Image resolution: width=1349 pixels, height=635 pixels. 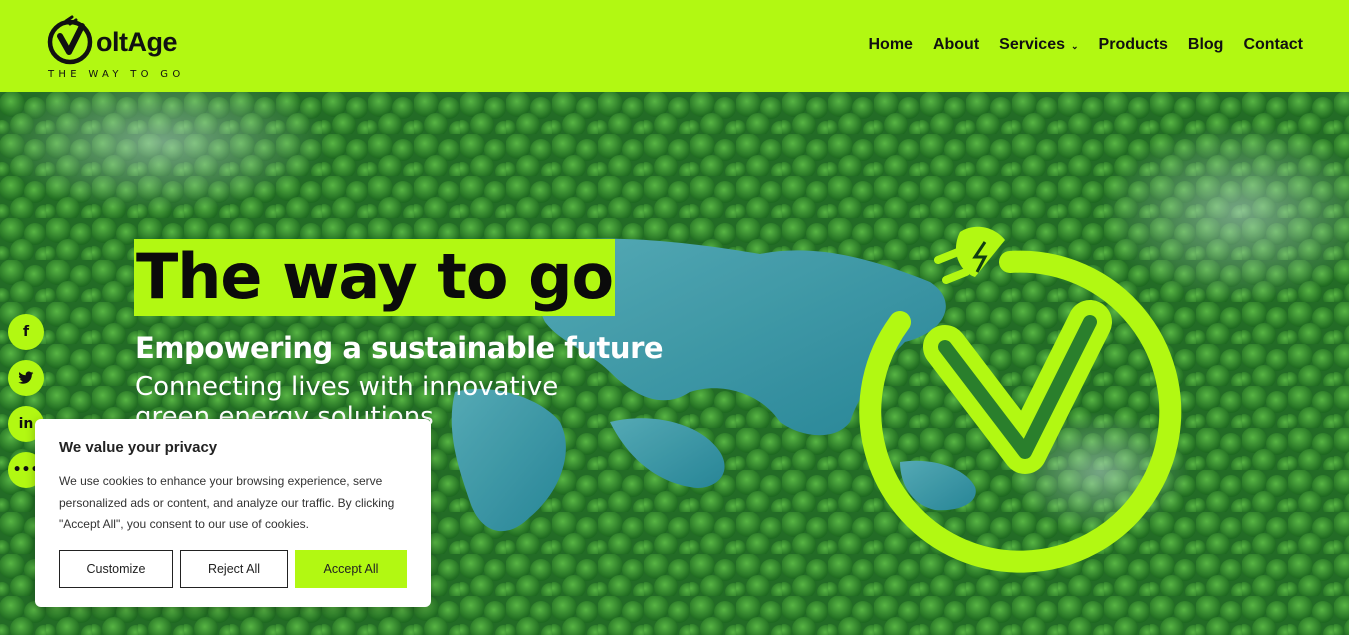 I want to click on nav-home-label: Home, so click(x=890, y=44).